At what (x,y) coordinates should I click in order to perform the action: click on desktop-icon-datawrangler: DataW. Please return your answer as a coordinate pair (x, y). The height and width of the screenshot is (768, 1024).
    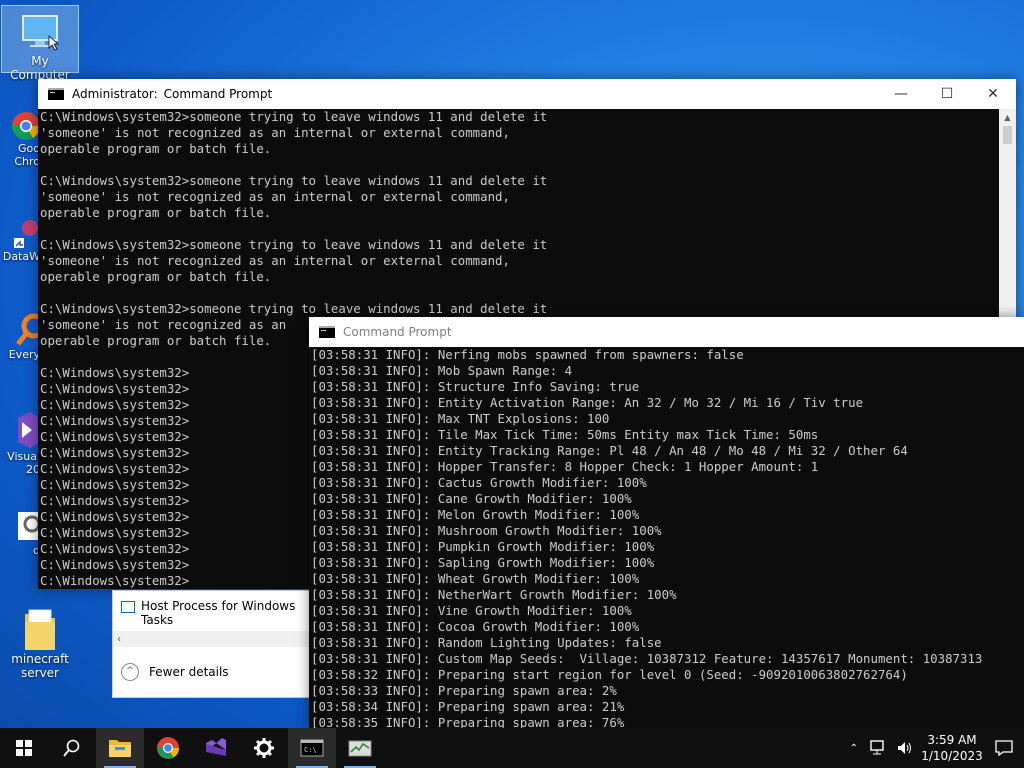
    Looking at the image, I should click on (20, 236).